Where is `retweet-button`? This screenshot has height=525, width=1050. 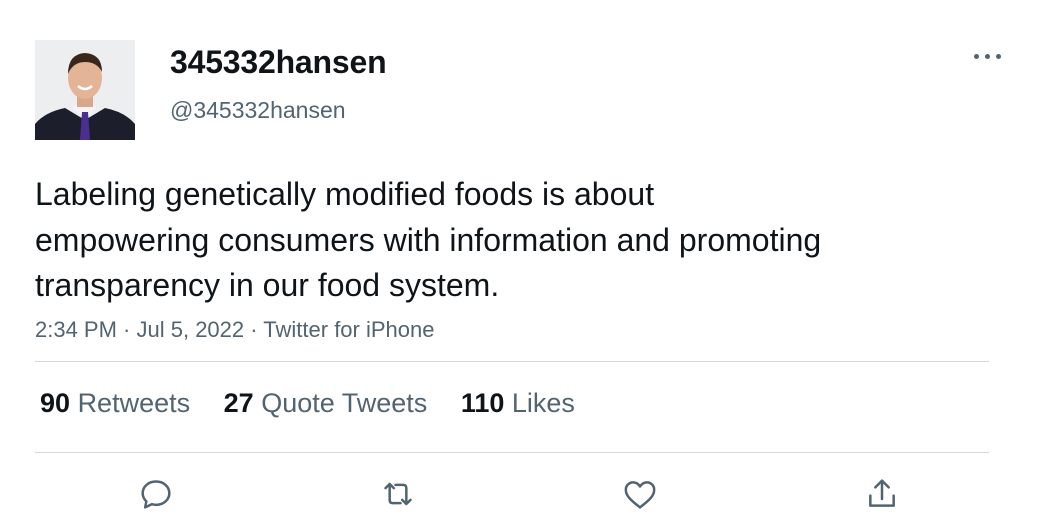 retweet-button is located at coordinates (398, 494).